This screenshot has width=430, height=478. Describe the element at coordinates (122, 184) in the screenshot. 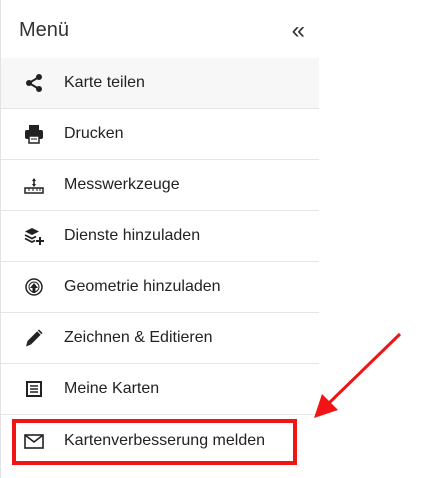

I see `menu-item-label: Messwerkzeuge` at that location.